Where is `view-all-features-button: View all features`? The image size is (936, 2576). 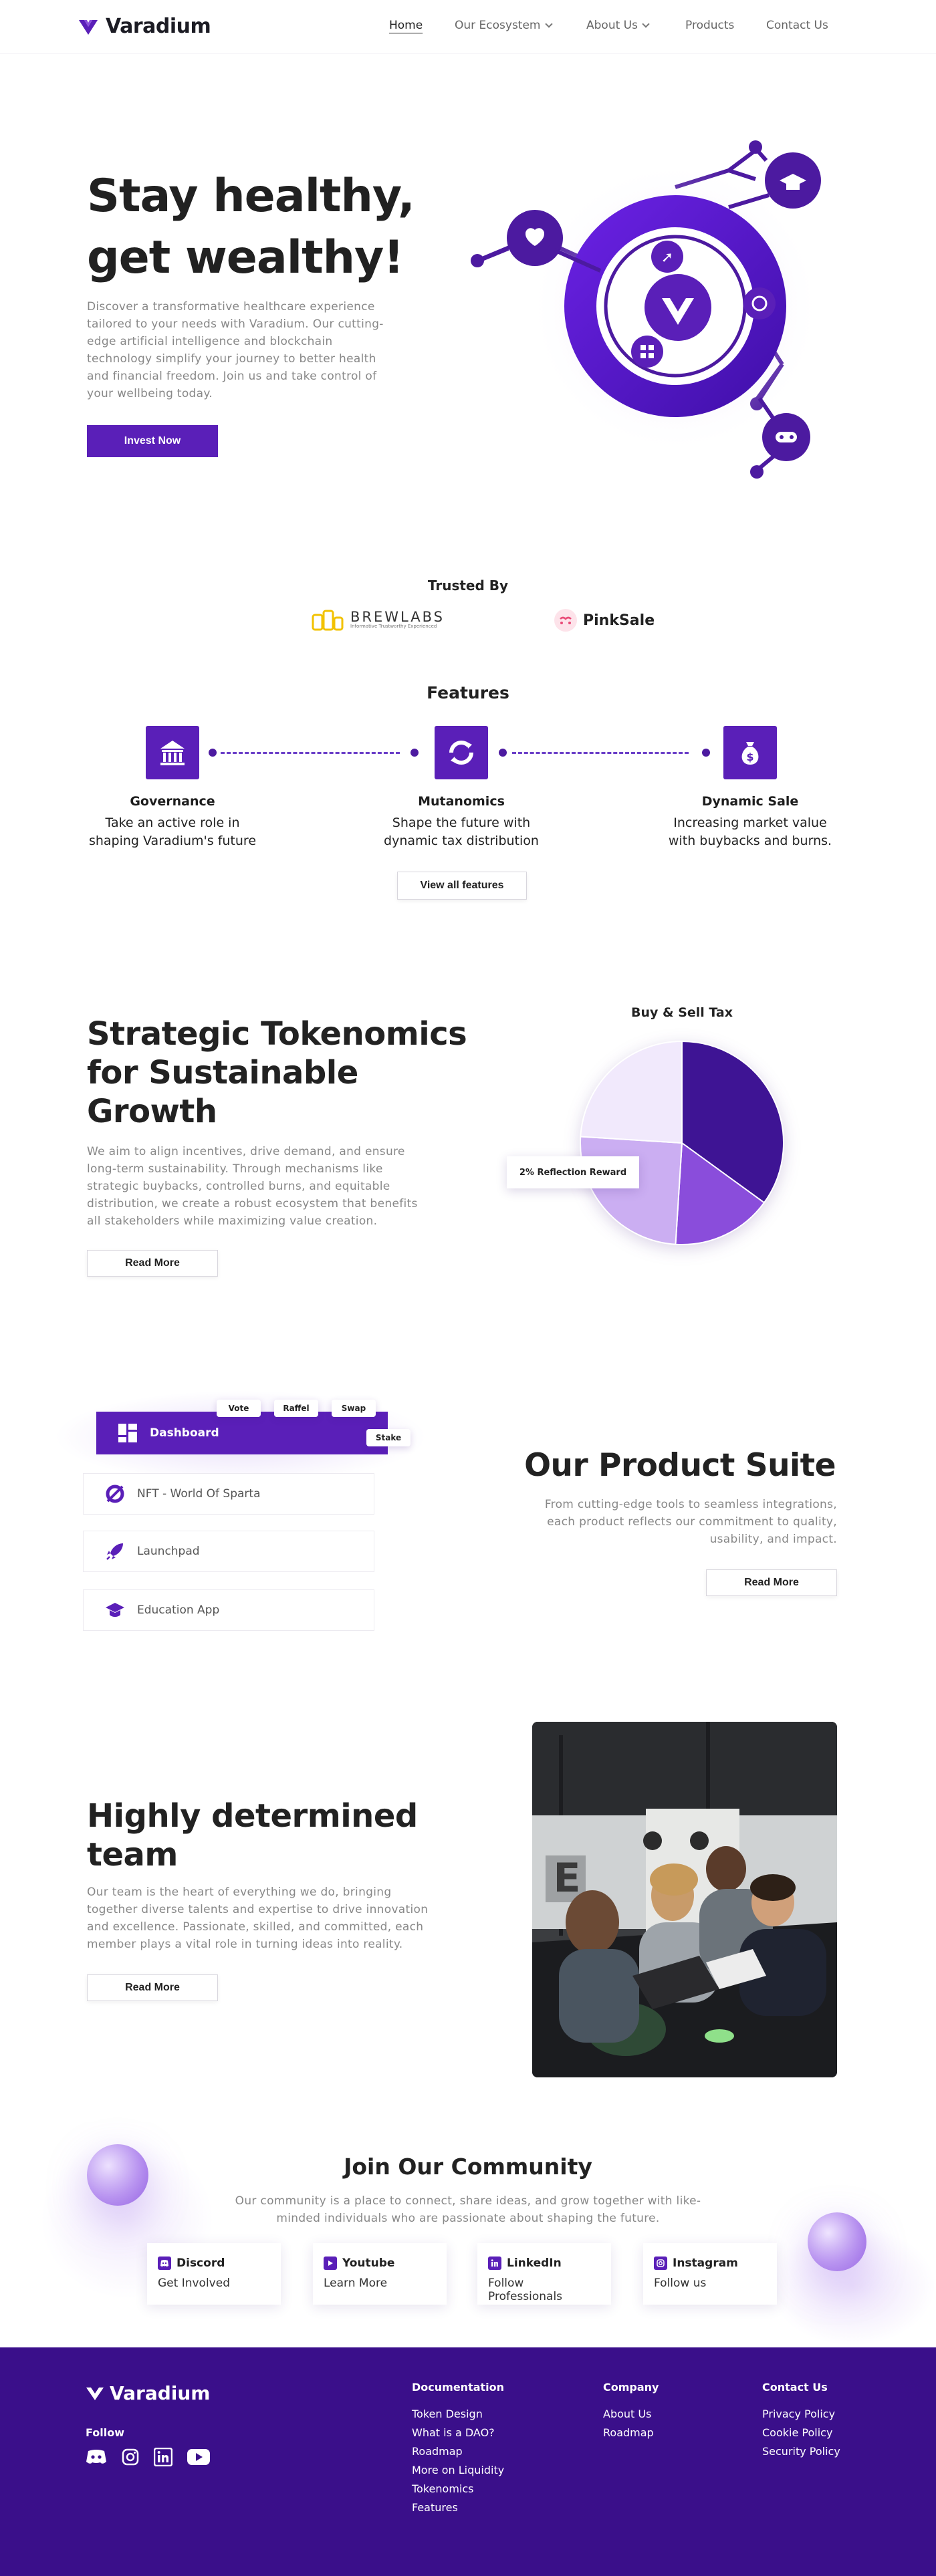
view-all-features-button: View all features is located at coordinates (462, 886).